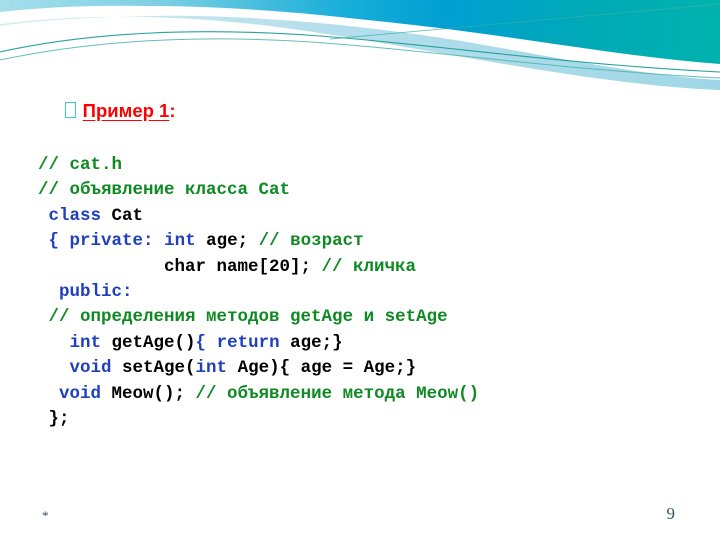  I want to click on example-title-colon: :, so click(172, 110).